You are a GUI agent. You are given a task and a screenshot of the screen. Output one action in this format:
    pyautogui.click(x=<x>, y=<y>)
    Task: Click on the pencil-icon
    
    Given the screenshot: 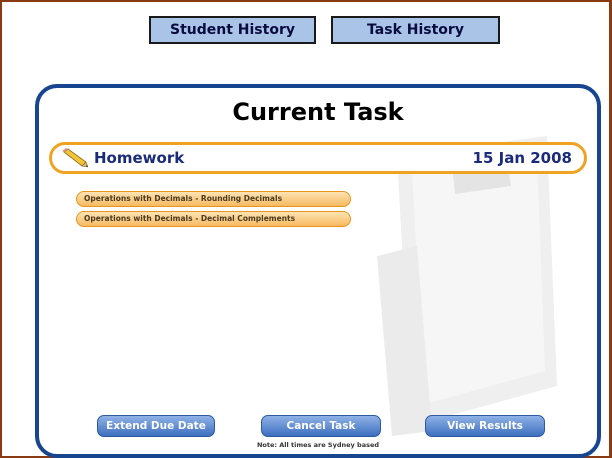 What is the action you would take?
    pyautogui.click(x=75, y=158)
    